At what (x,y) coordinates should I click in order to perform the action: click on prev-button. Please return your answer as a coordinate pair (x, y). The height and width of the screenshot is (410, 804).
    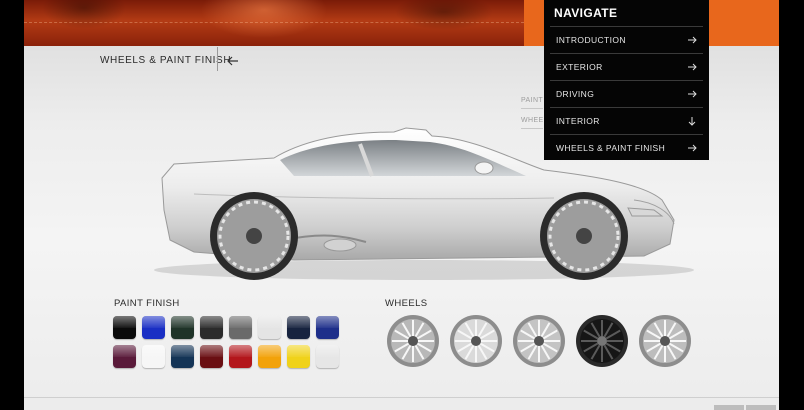
    Looking at the image, I should click on (729, 407).